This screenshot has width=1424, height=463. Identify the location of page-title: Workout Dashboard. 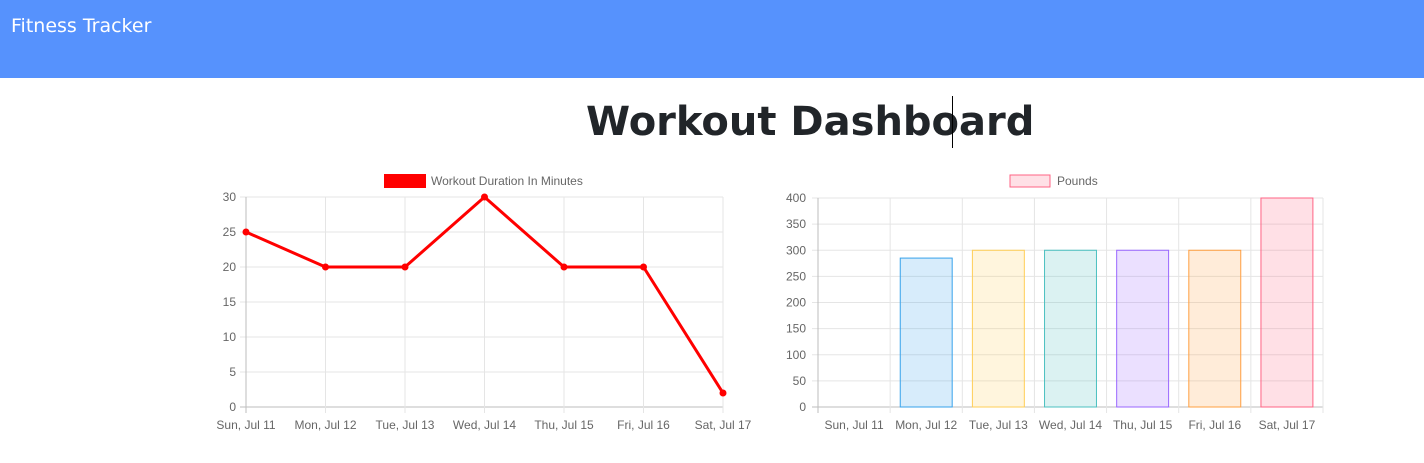
(810, 122).